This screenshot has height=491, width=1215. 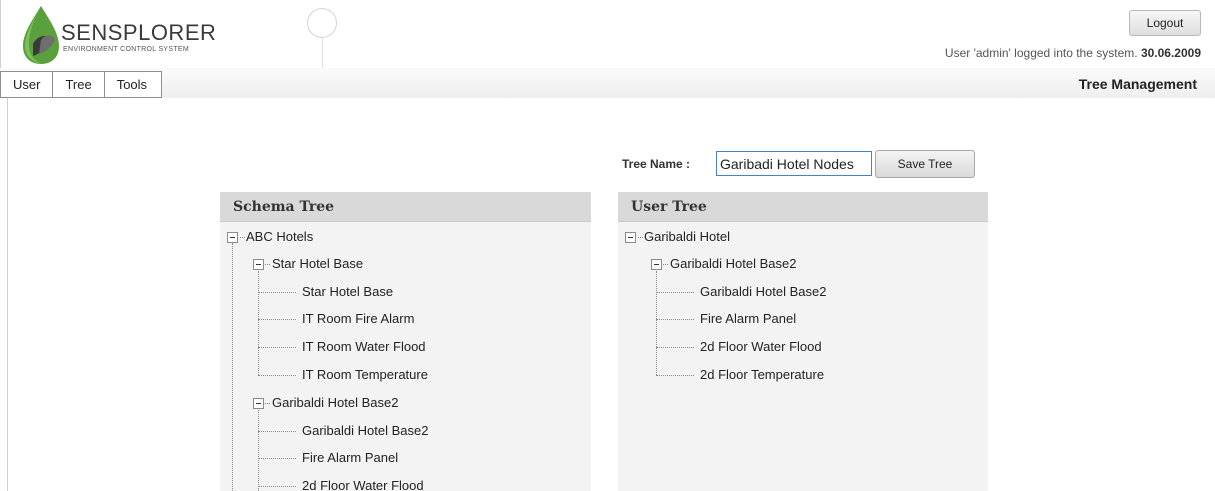 What do you see at coordinates (687, 237) in the screenshot?
I see `tree-node: Garibaldi Hotel` at bounding box center [687, 237].